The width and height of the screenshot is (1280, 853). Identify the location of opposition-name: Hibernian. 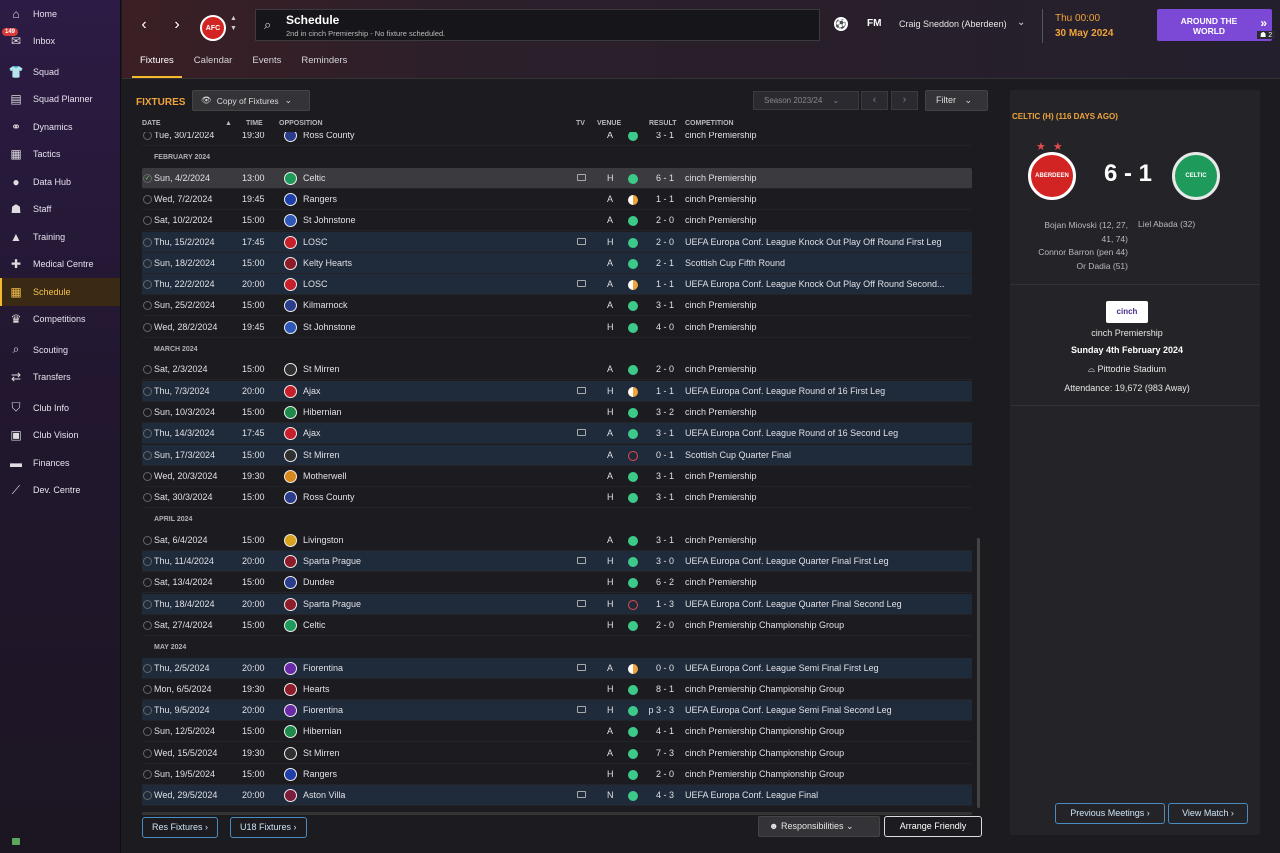
(322, 412).